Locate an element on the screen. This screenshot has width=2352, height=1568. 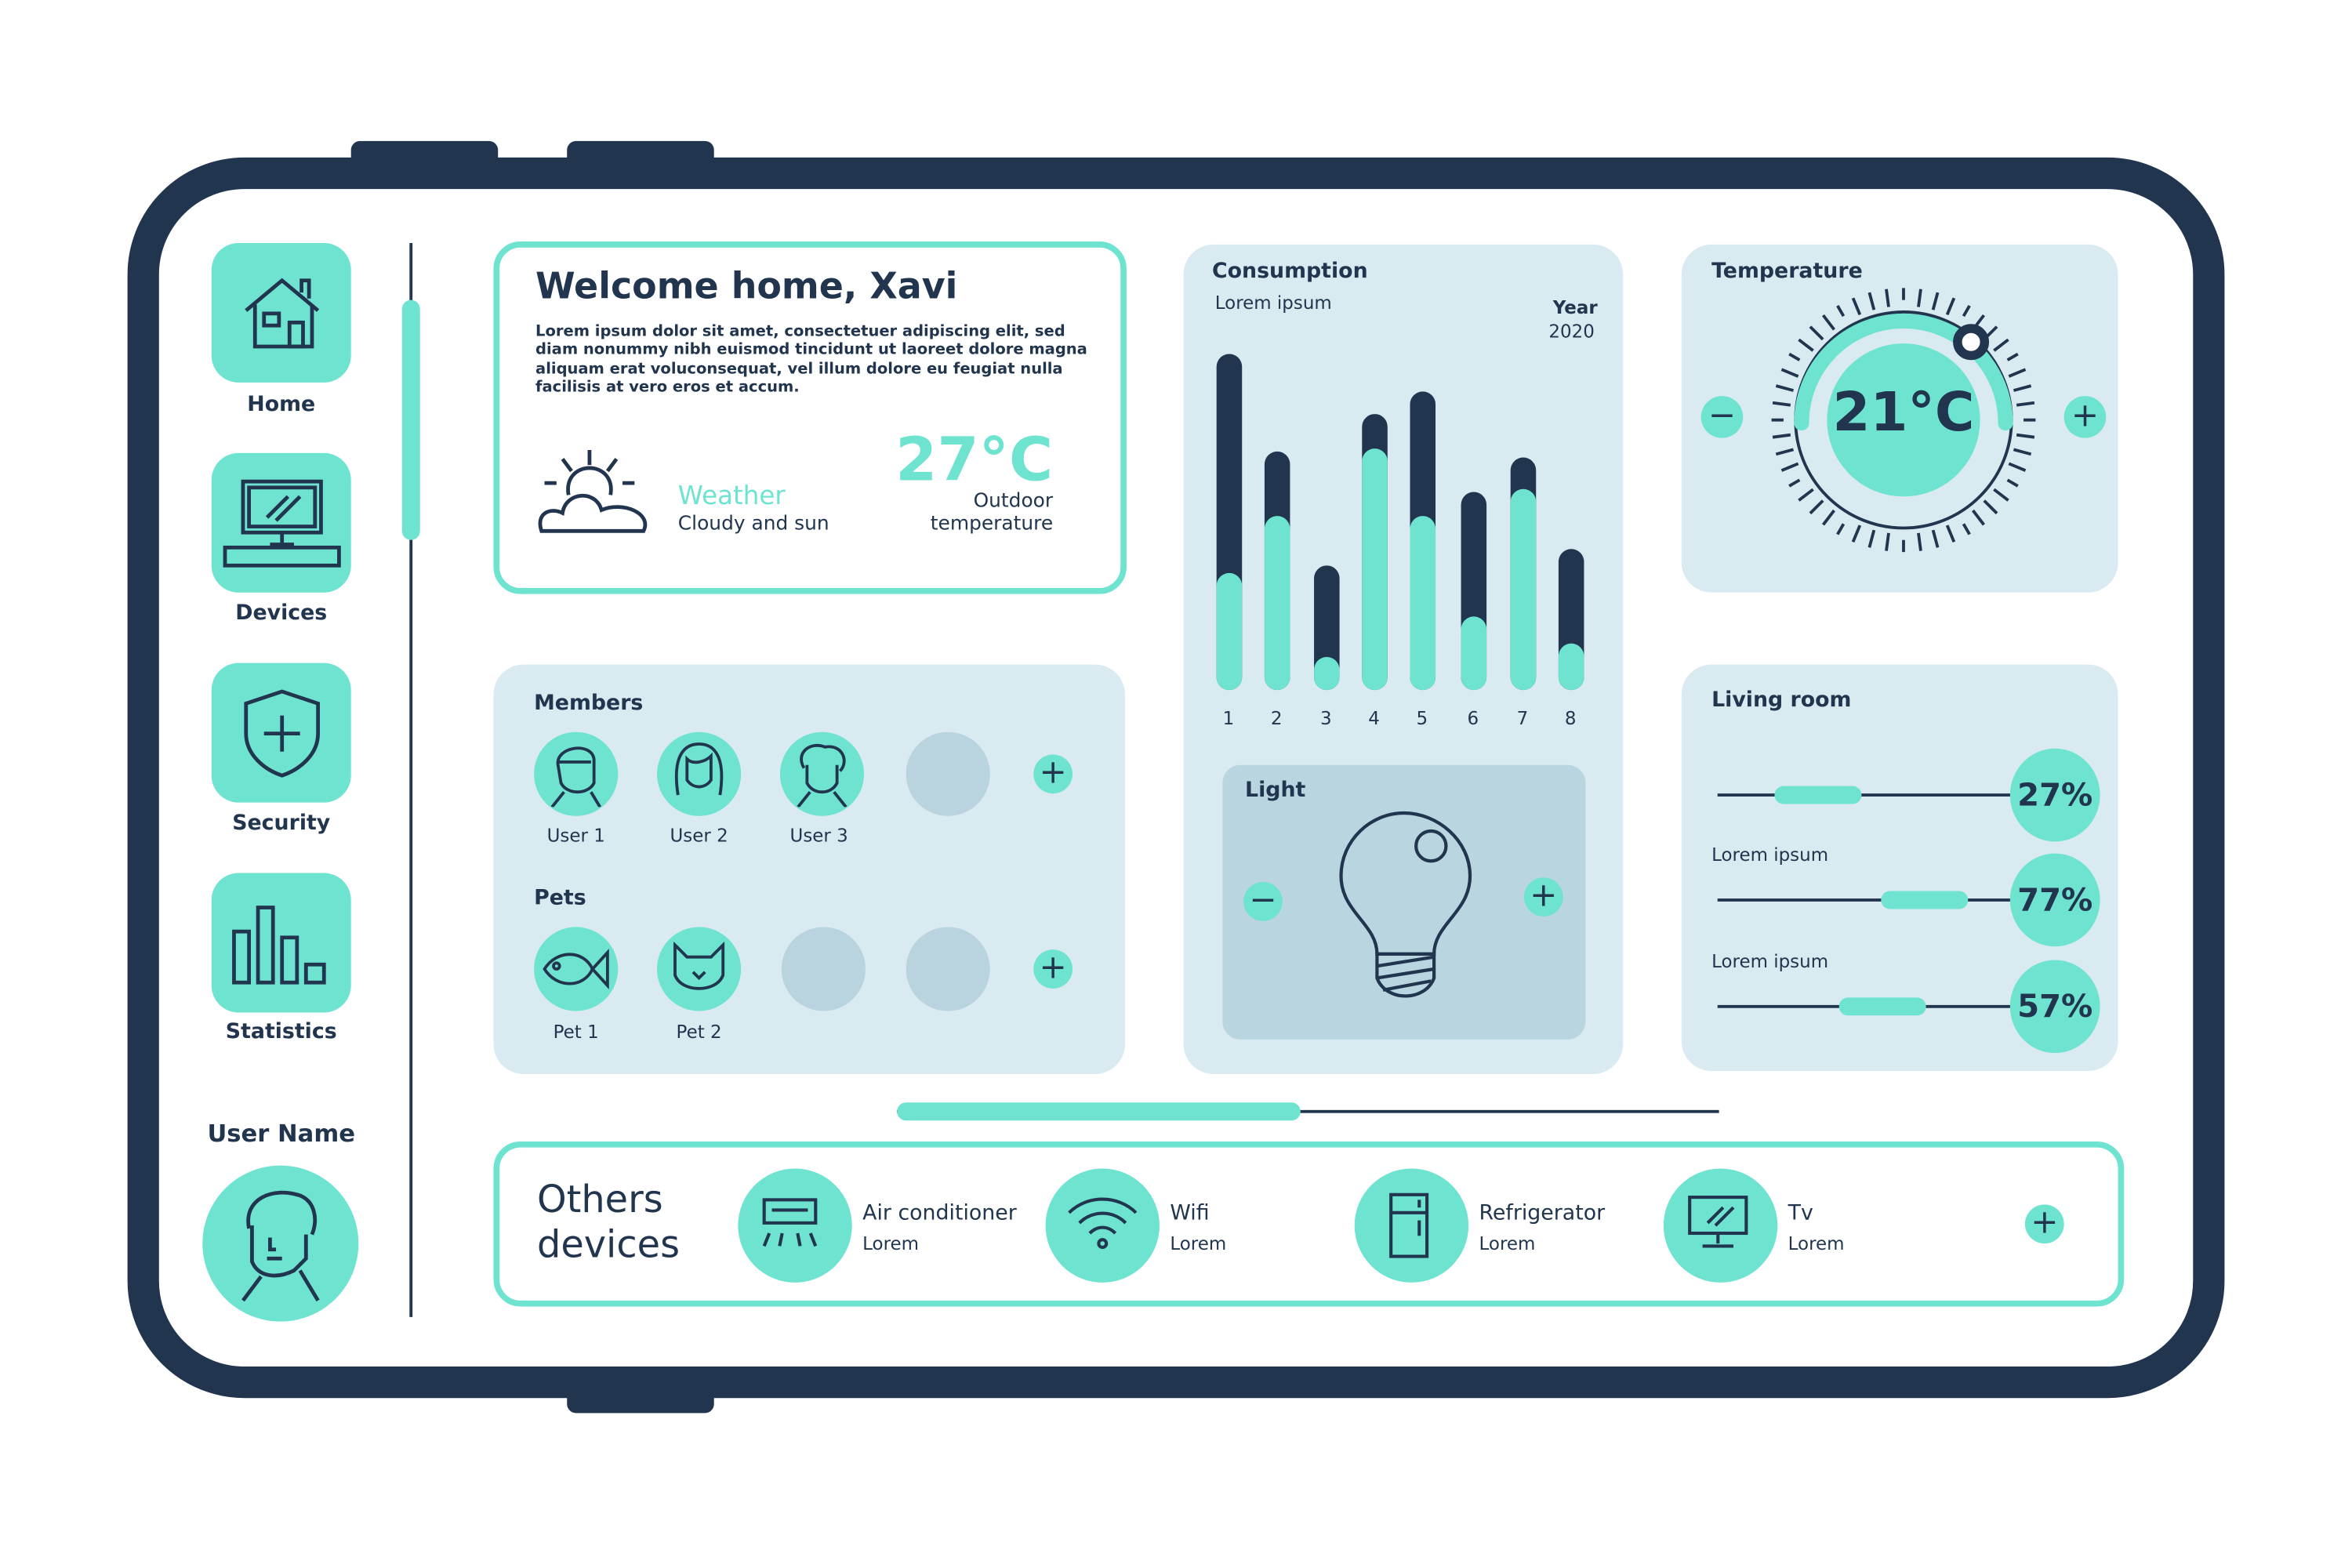
light-increase-button: + is located at coordinates (1543, 897).